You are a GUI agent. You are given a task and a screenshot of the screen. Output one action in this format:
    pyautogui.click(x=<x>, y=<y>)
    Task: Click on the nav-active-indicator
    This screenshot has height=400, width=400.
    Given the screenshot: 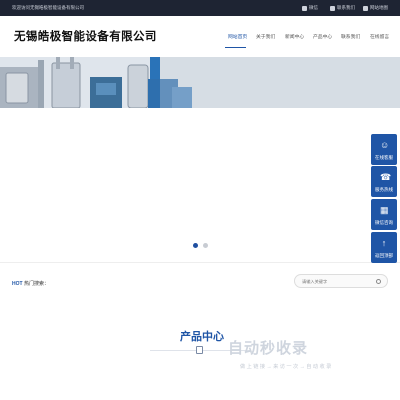 What is the action you would take?
    pyautogui.click(x=235, y=47)
    